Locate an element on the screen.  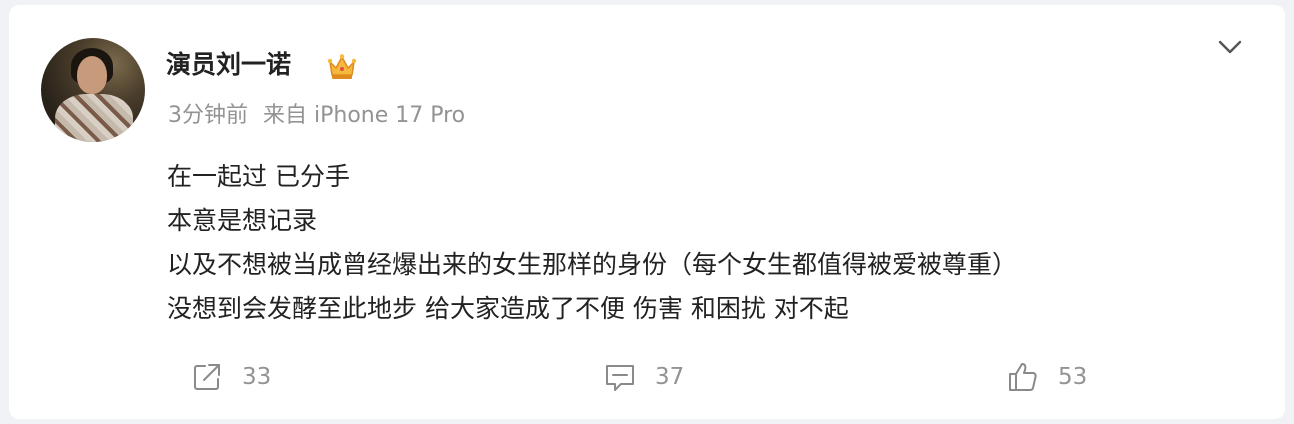
avatar-face is located at coordinates (92, 75).